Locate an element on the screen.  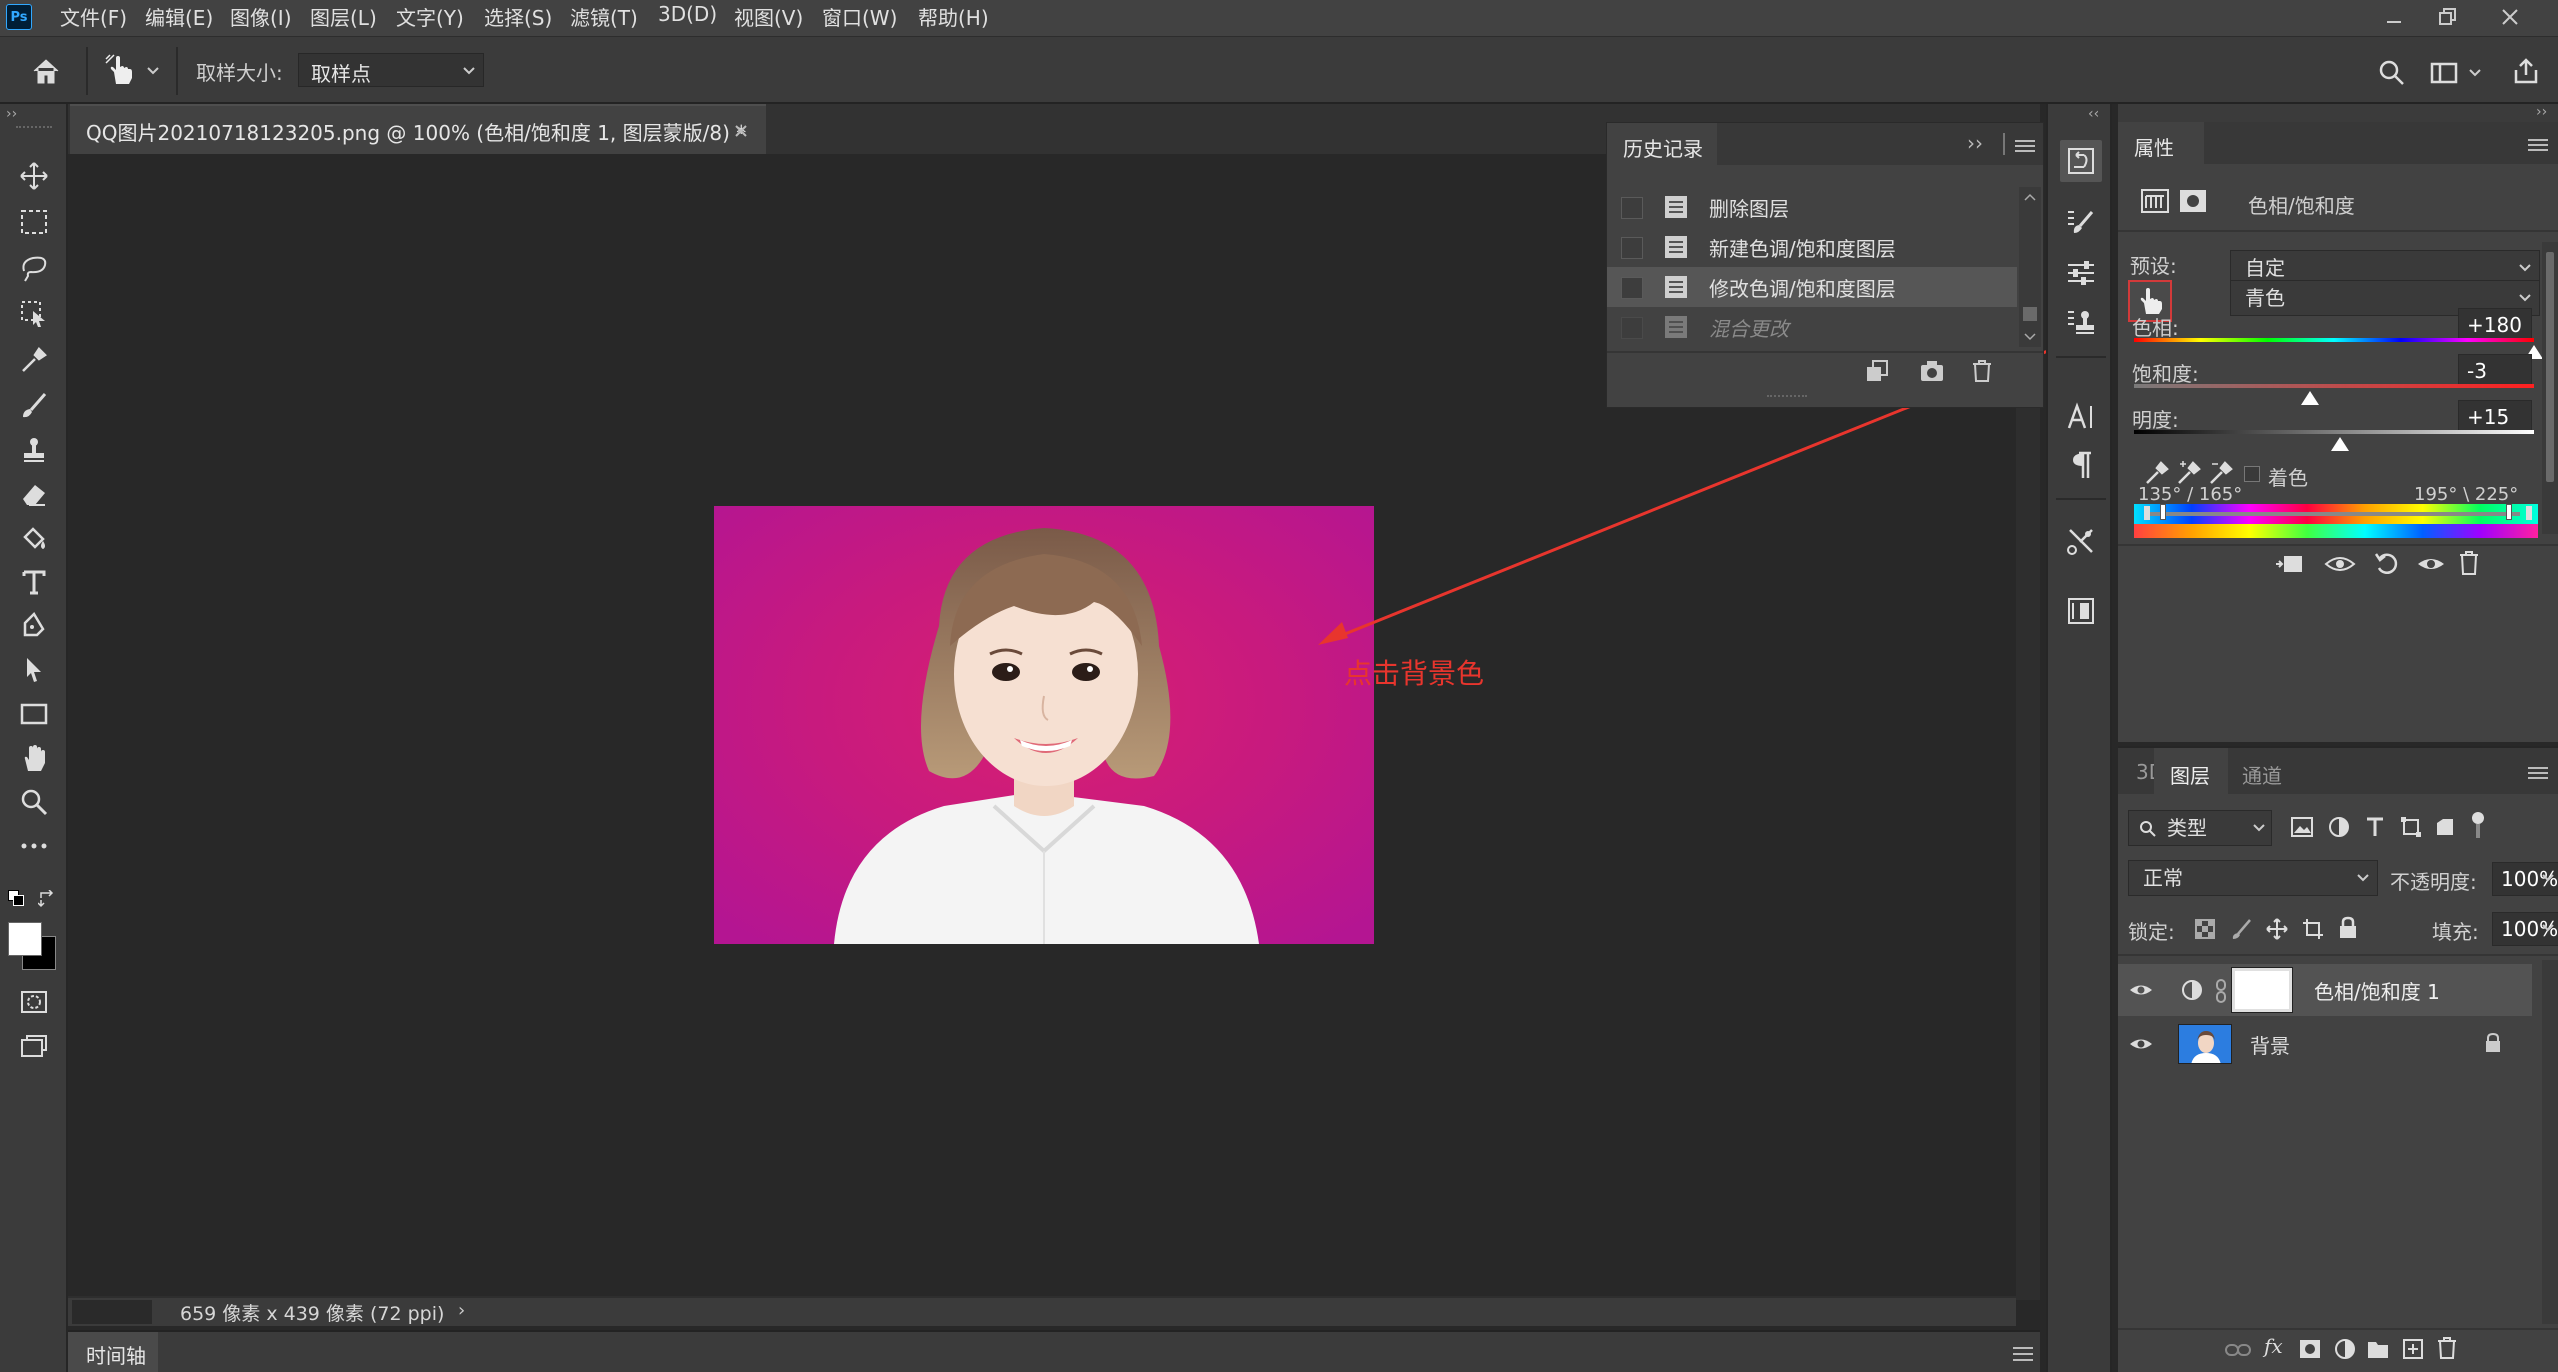
tool-presets-icon is located at coordinates (2081, 541).